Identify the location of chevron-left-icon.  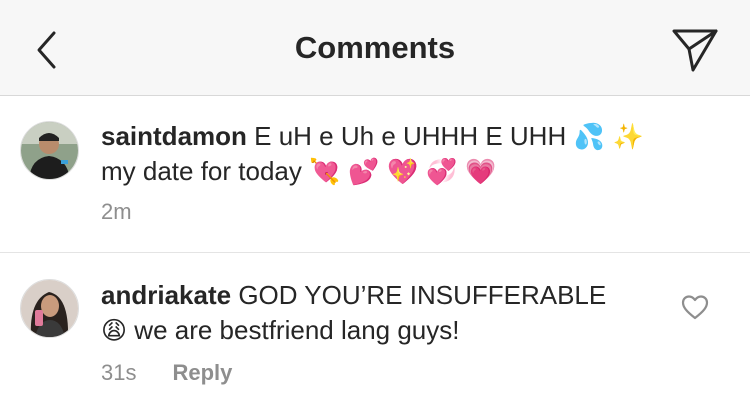
(46, 50).